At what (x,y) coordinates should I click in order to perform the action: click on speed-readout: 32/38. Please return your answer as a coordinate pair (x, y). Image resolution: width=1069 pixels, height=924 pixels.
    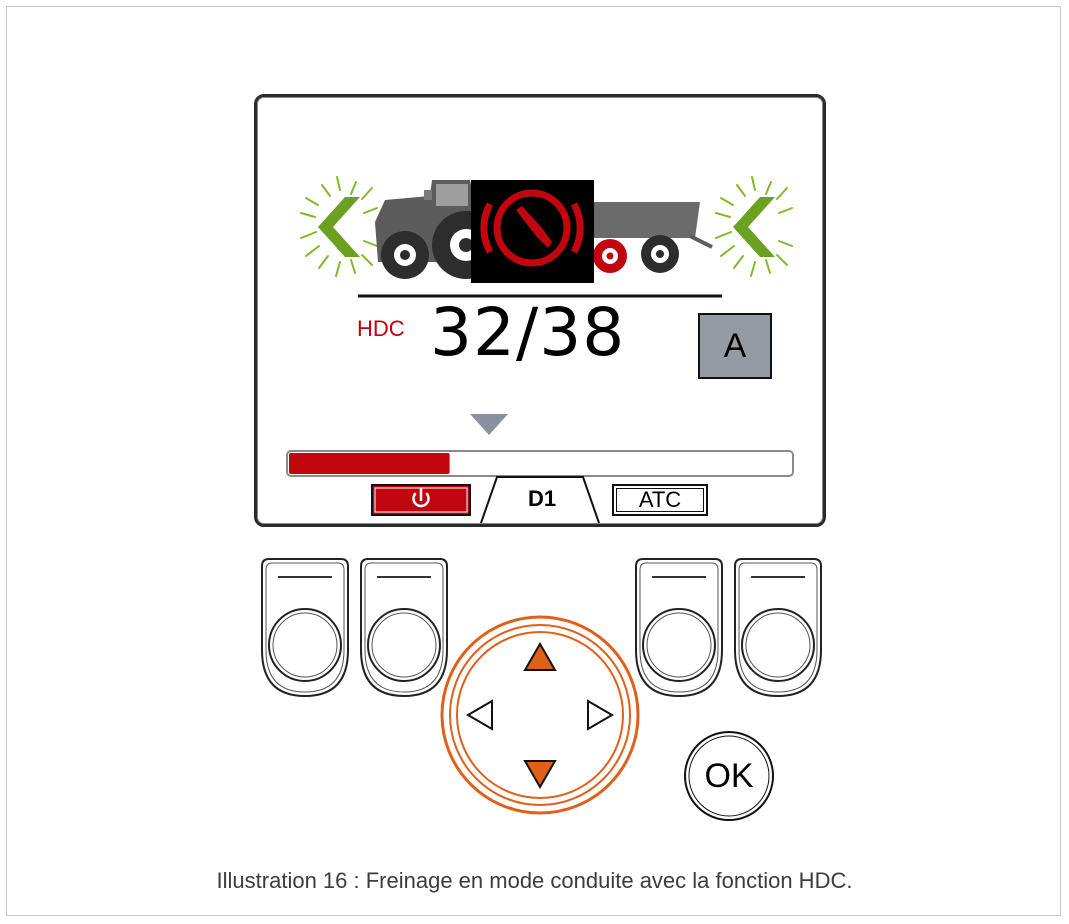
    Looking at the image, I should click on (528, 332).